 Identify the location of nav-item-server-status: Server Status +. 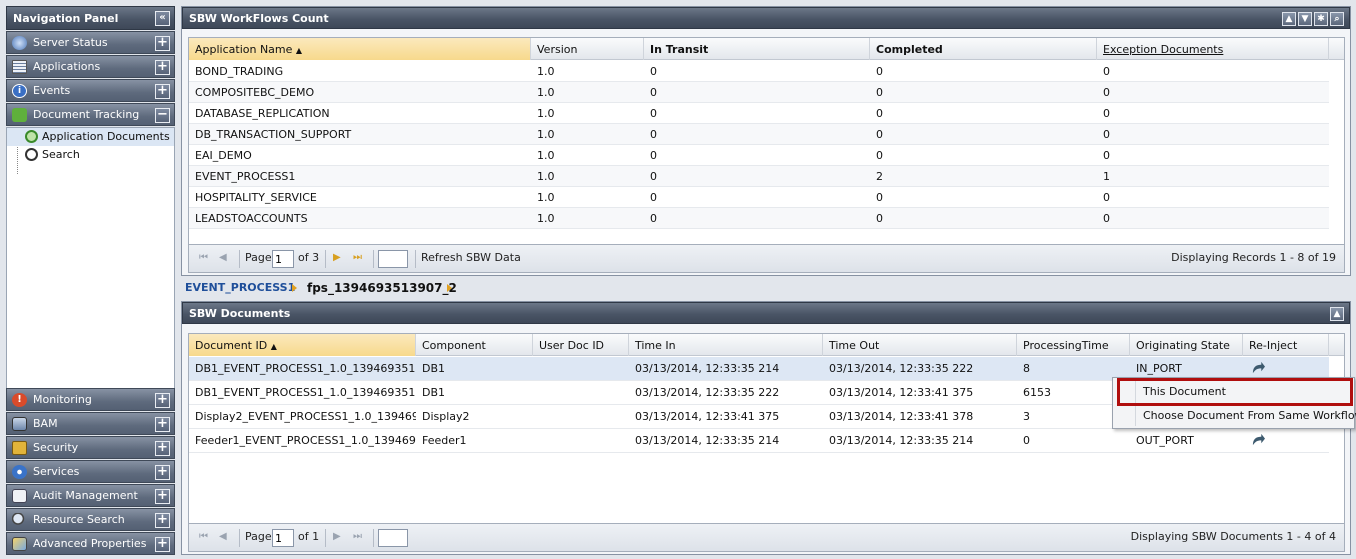
(90, 42).